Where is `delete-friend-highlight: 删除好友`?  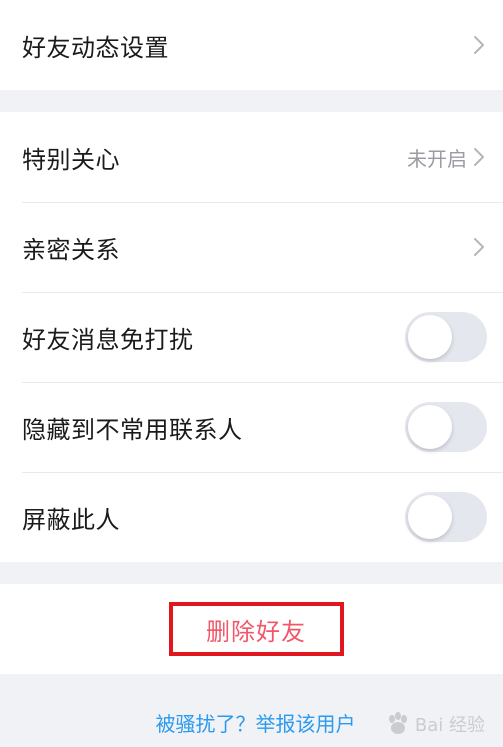
delete-friend-highlight: 删除好友 is located at coordinates (256, 629).